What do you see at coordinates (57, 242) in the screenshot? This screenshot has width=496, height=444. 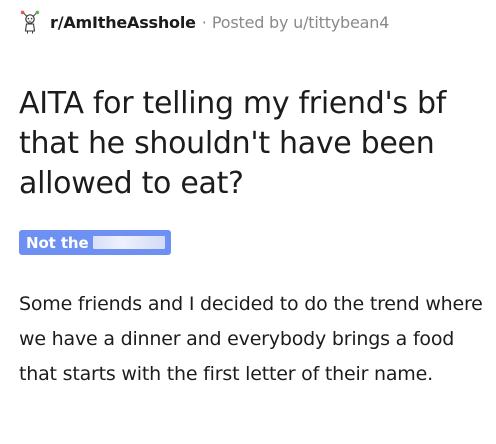 I see `flair-label: Not the` at bounding box center [57, 242].